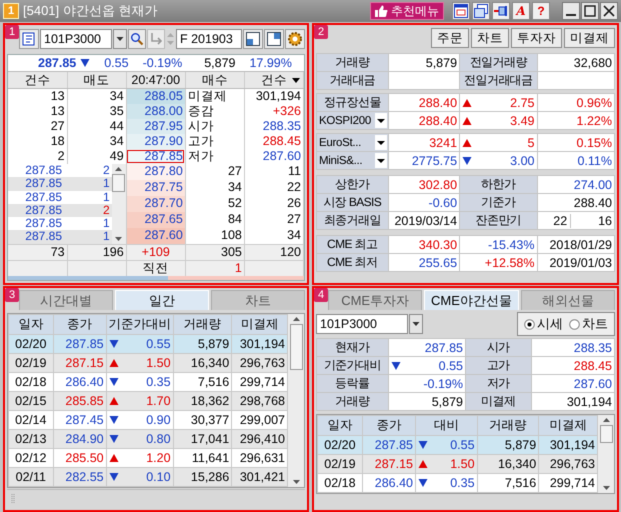  I want to click on table-cell: 7,516, so click(508, 483).